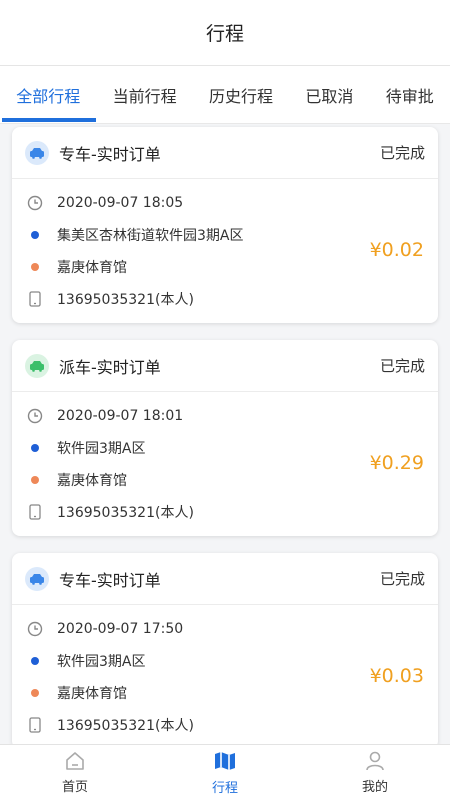  I want to click on nav-home-label: 首页, so click(74, 787).